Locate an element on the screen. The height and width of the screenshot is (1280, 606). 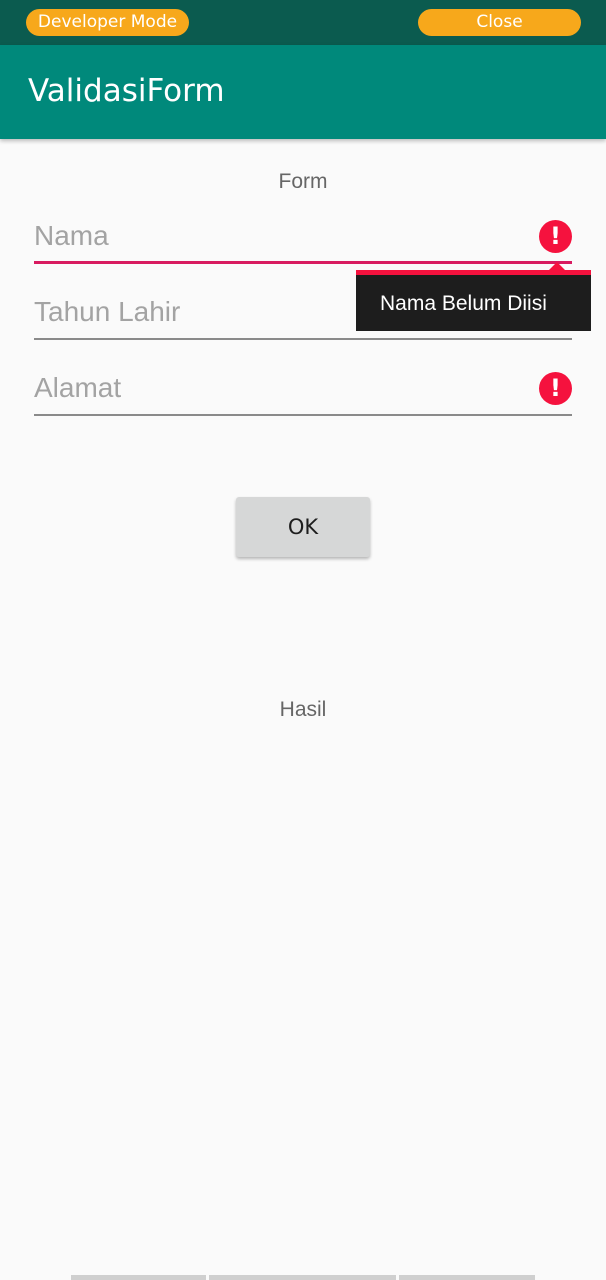
app-bar: ValidasiForm is located at coordinates (303, 92).